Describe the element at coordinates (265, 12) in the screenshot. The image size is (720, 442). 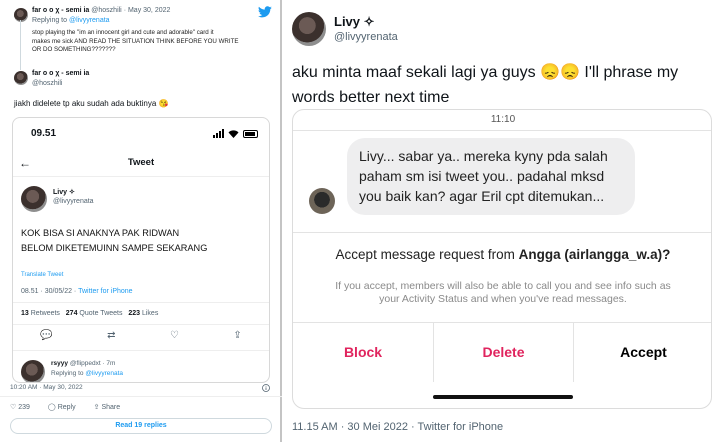
I see `twitter-bird-icon` at that location.